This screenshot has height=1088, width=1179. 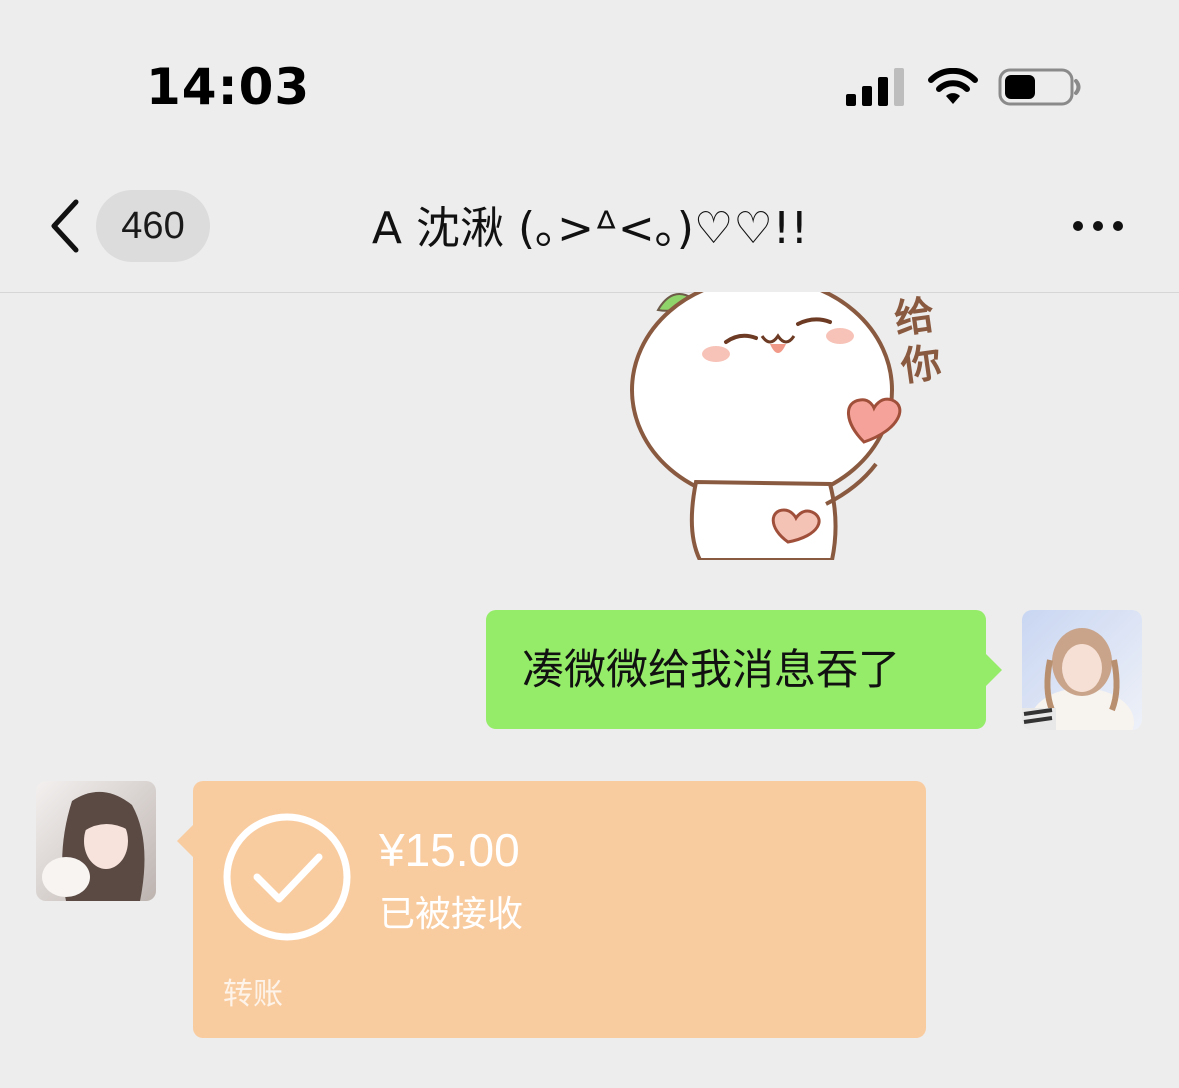 I want to click on wifi-icon, so click(x=953, y=86).